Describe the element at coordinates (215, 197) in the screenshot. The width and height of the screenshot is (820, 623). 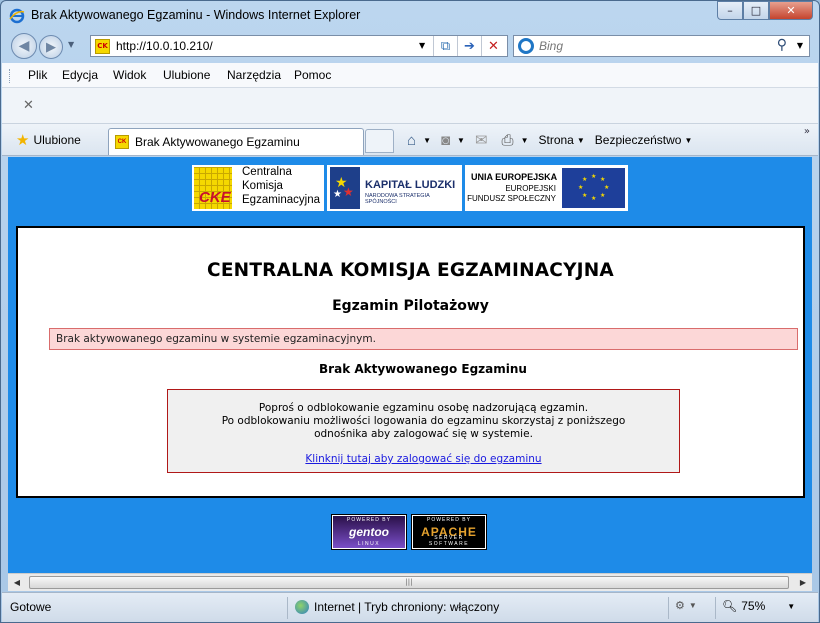
I see `cke-logo-abbr: CKE` at that location.